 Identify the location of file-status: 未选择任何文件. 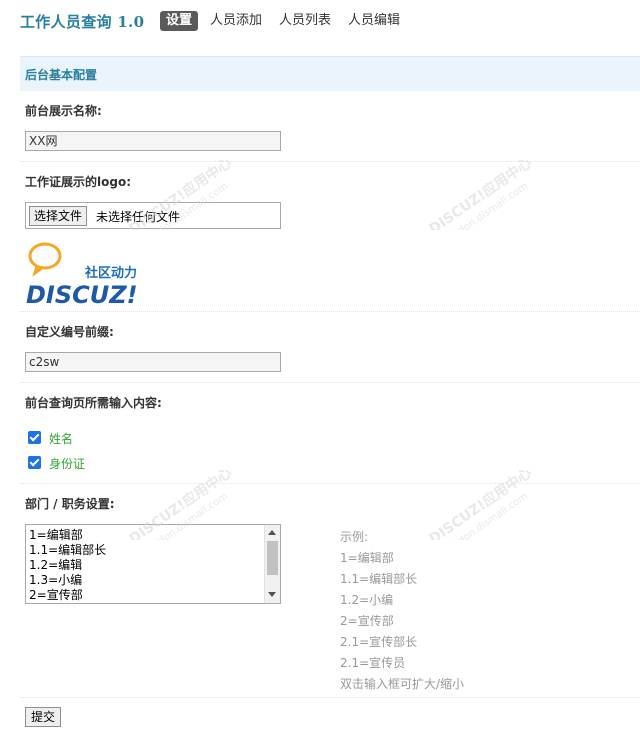
(138, 217).